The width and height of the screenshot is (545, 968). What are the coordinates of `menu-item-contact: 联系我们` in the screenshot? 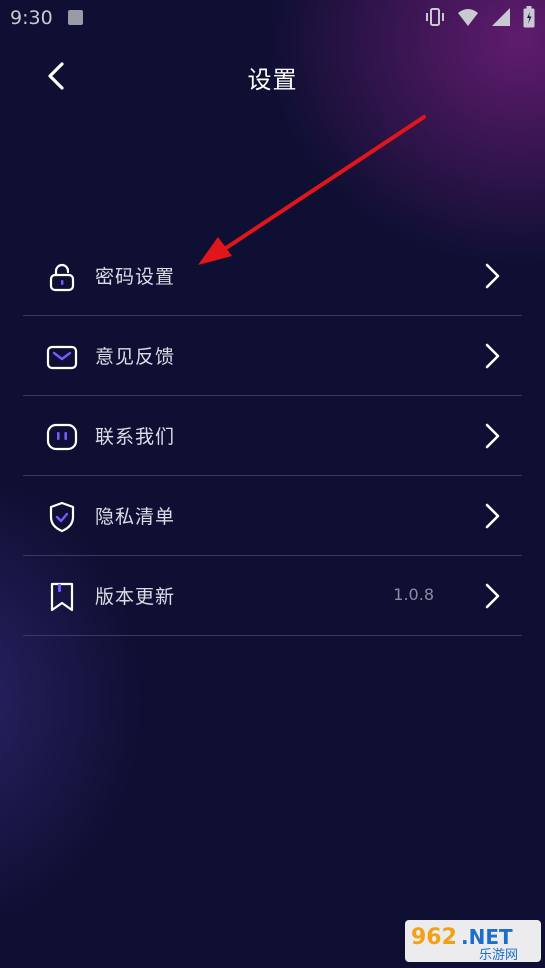 It's located at (272, 436).